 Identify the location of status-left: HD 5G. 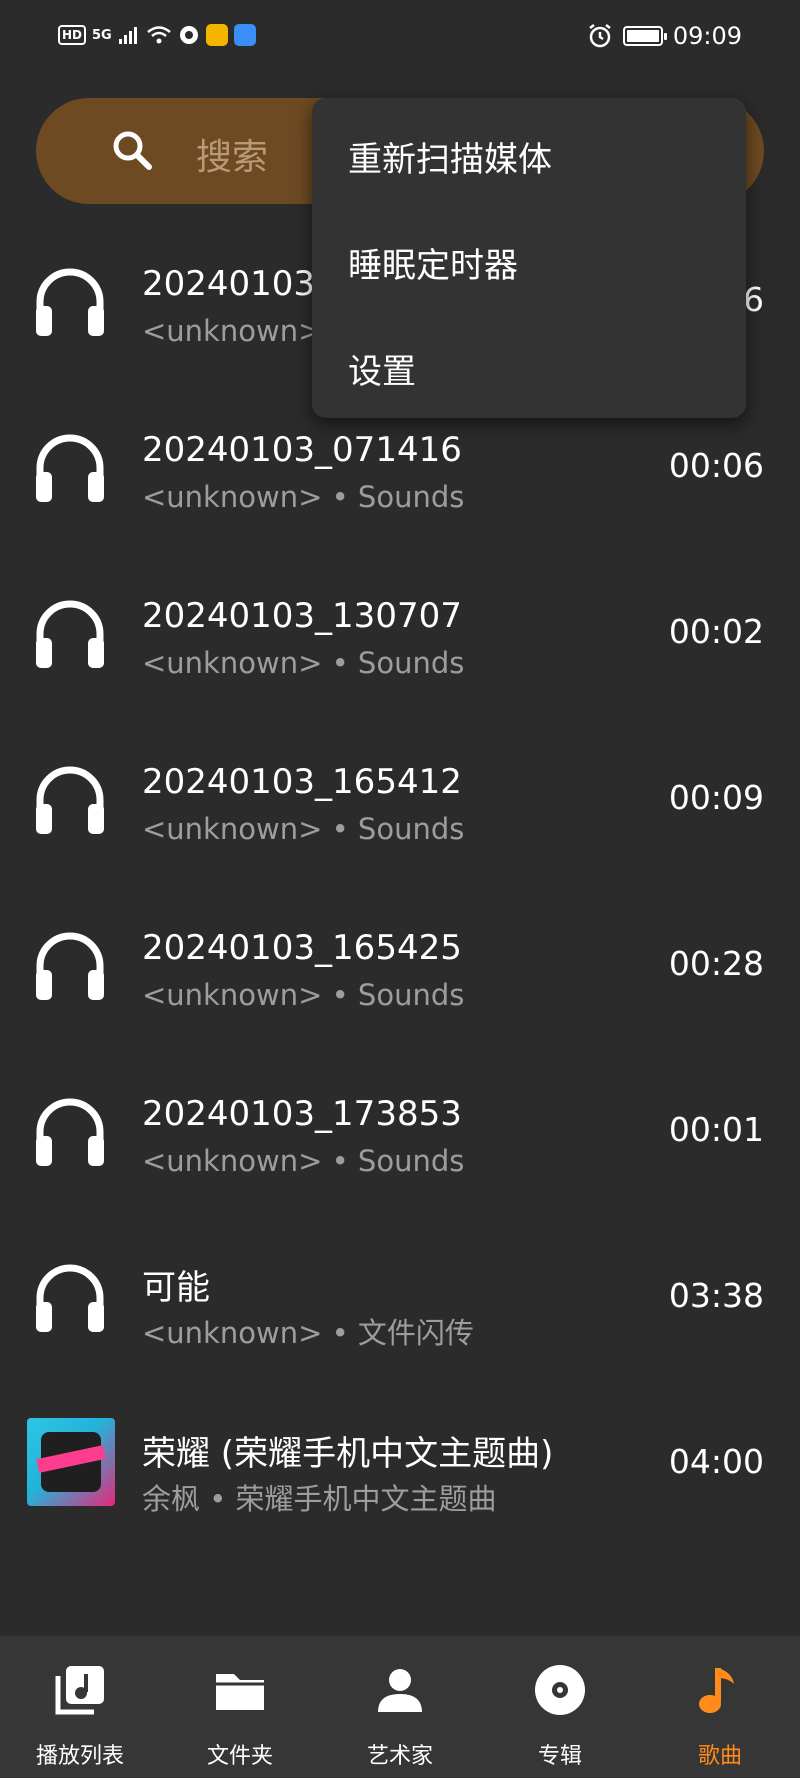
(157, 35).